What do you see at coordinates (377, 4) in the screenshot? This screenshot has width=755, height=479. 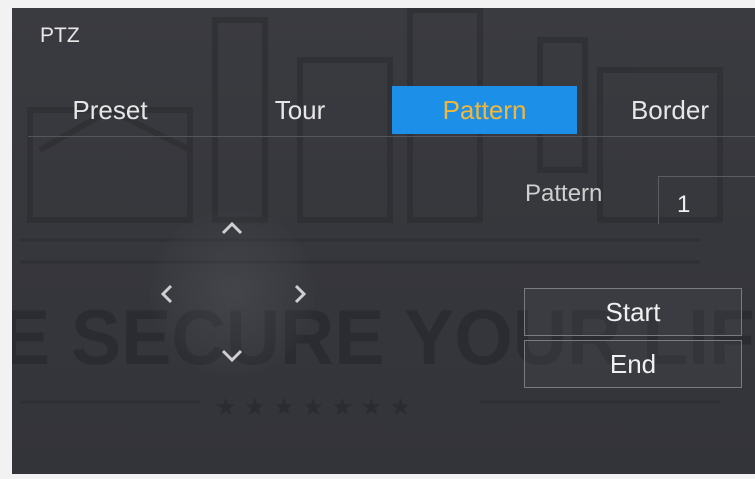 I see `top-edge` at bounding box center [377, 4].